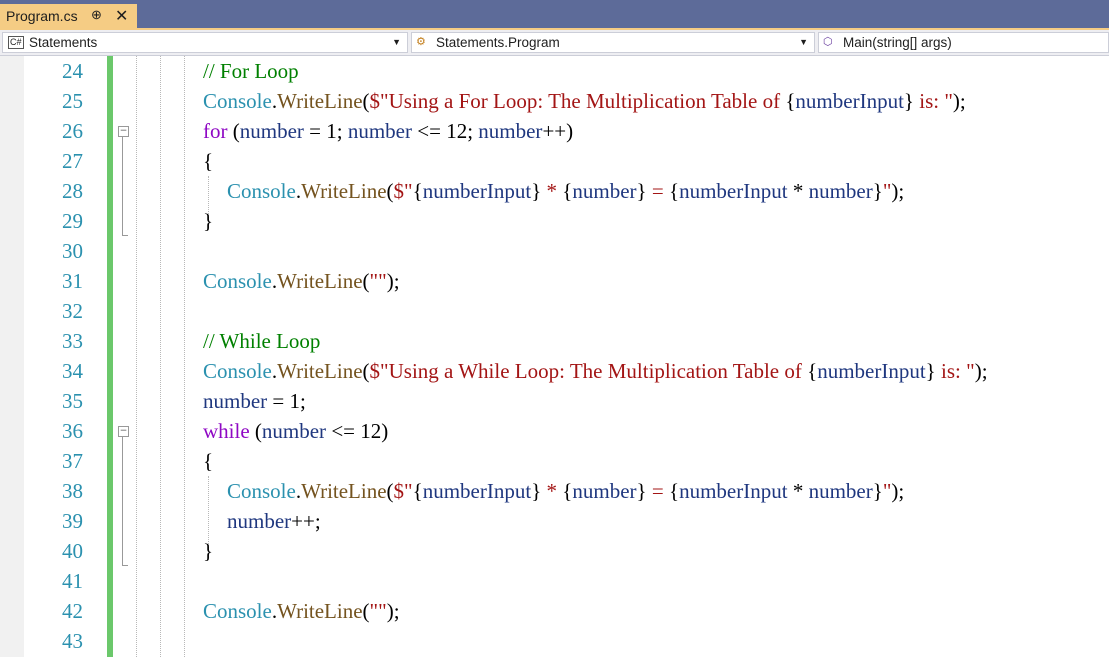 This screenshot has height=657, width=1109. Describe the element at coordinates (72, 131) in the screenshot. I see `line-number: 26` at that location.